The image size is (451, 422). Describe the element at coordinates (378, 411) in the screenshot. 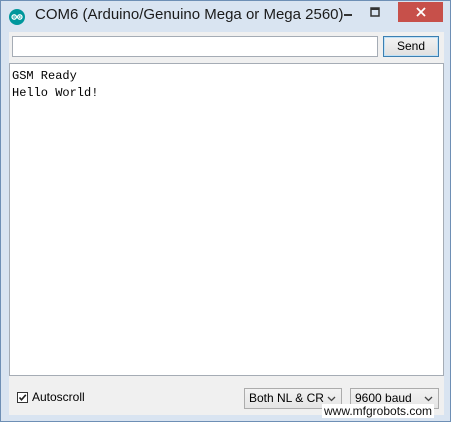

I see `watermark: www.mfgrobots.com` at that location.